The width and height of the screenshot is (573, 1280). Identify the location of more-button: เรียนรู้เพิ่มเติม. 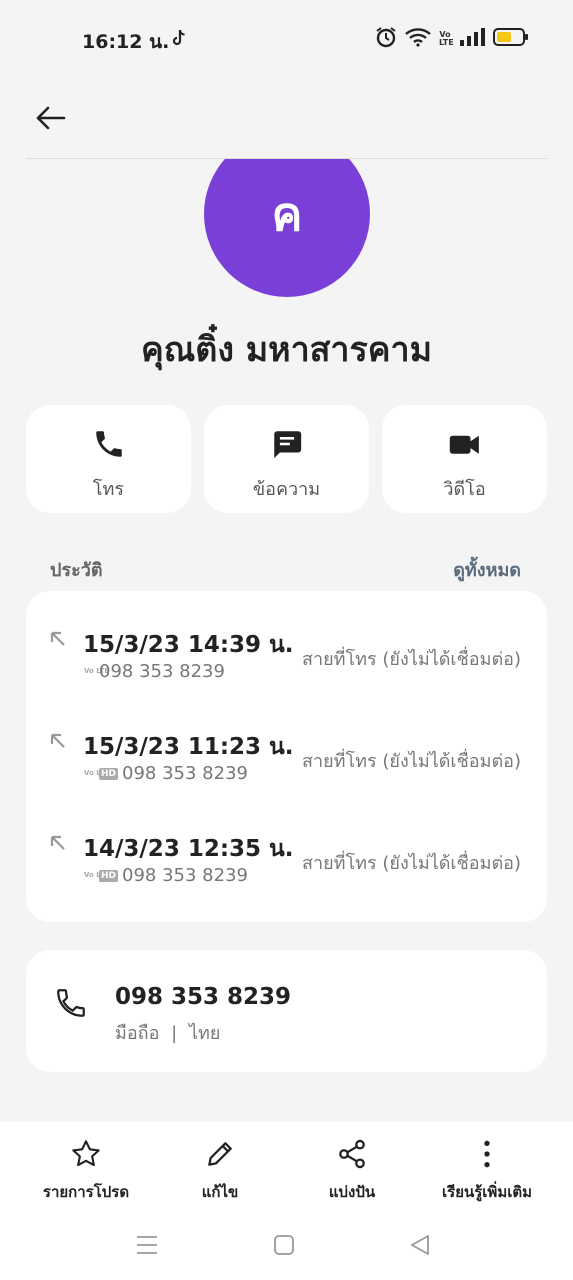
(487, 1171).